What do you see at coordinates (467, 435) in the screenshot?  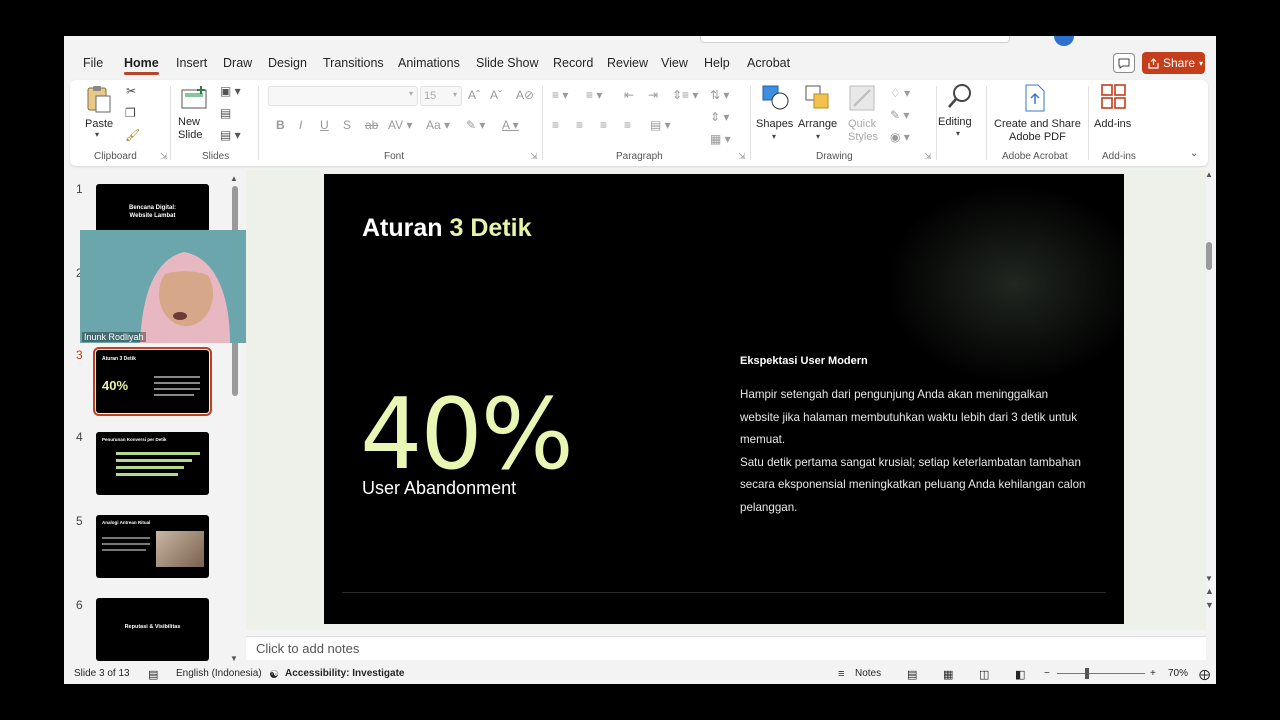 I see `stat-value: 40%` at bounding box center [467, 435].